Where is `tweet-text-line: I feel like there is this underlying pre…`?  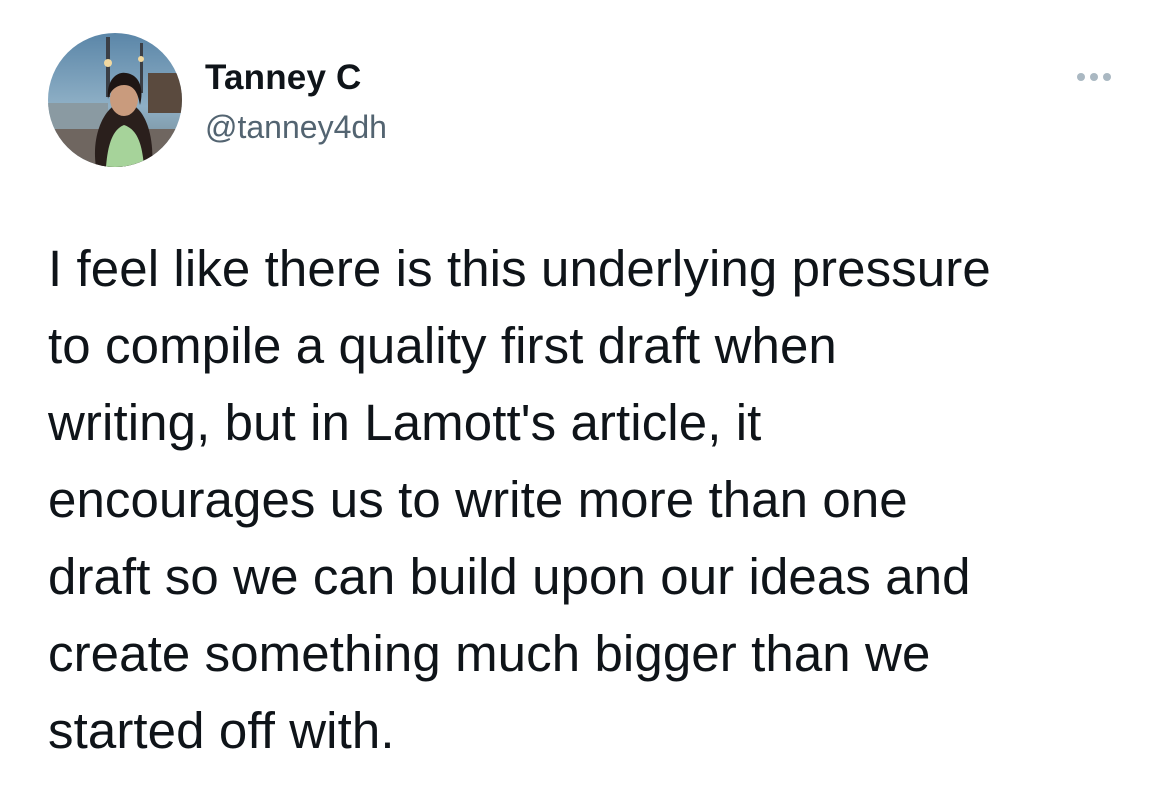 tweet-text-line: I feel like there is this underlying pre… is located at coordinates (519, 268).